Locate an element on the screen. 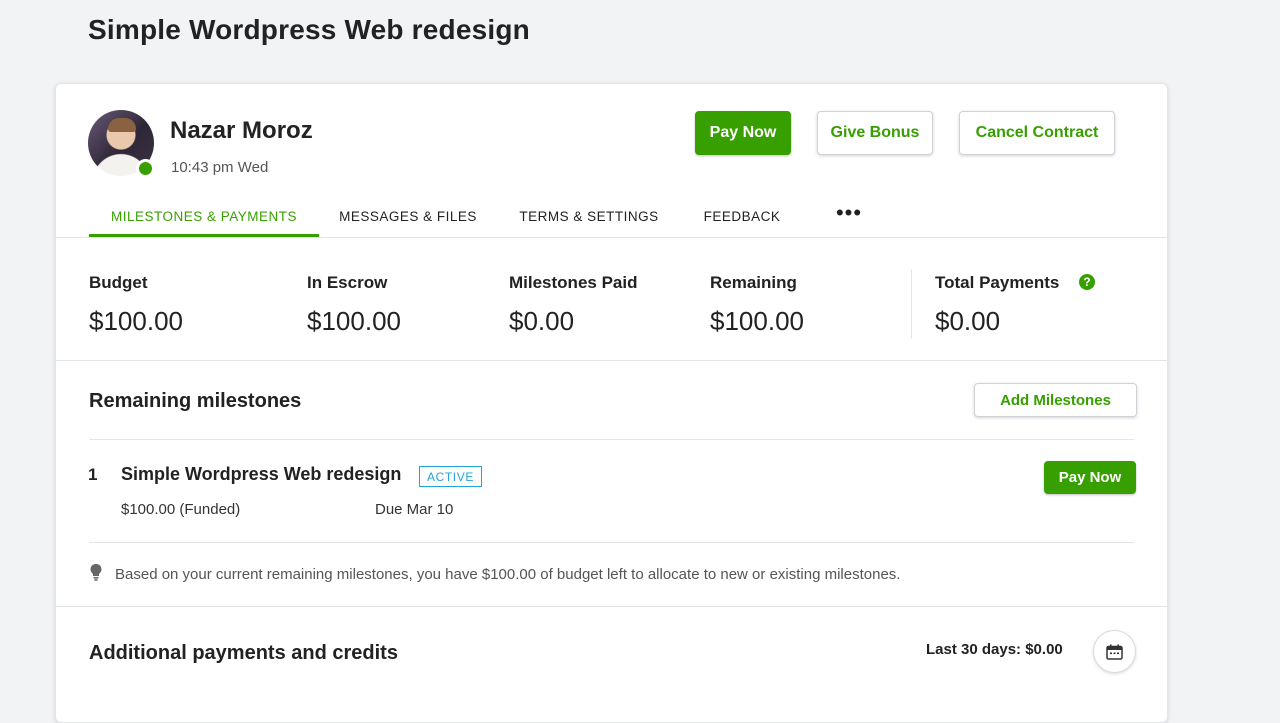 The image size is (1280, 723). milestones-divider is located at coordinates (611, 439).